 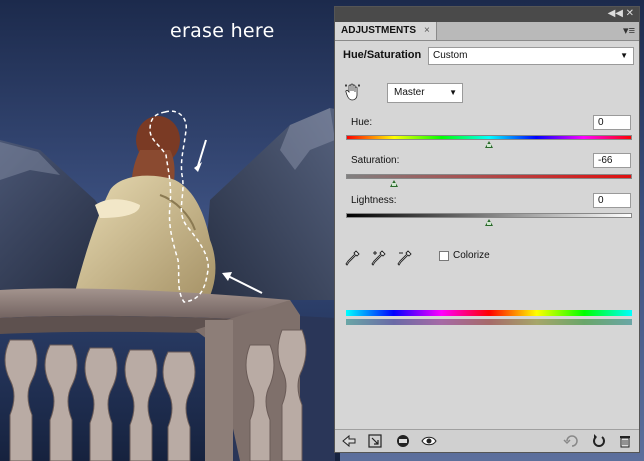 I want to click on eyedropper-icon, so click(x=353, y=258).